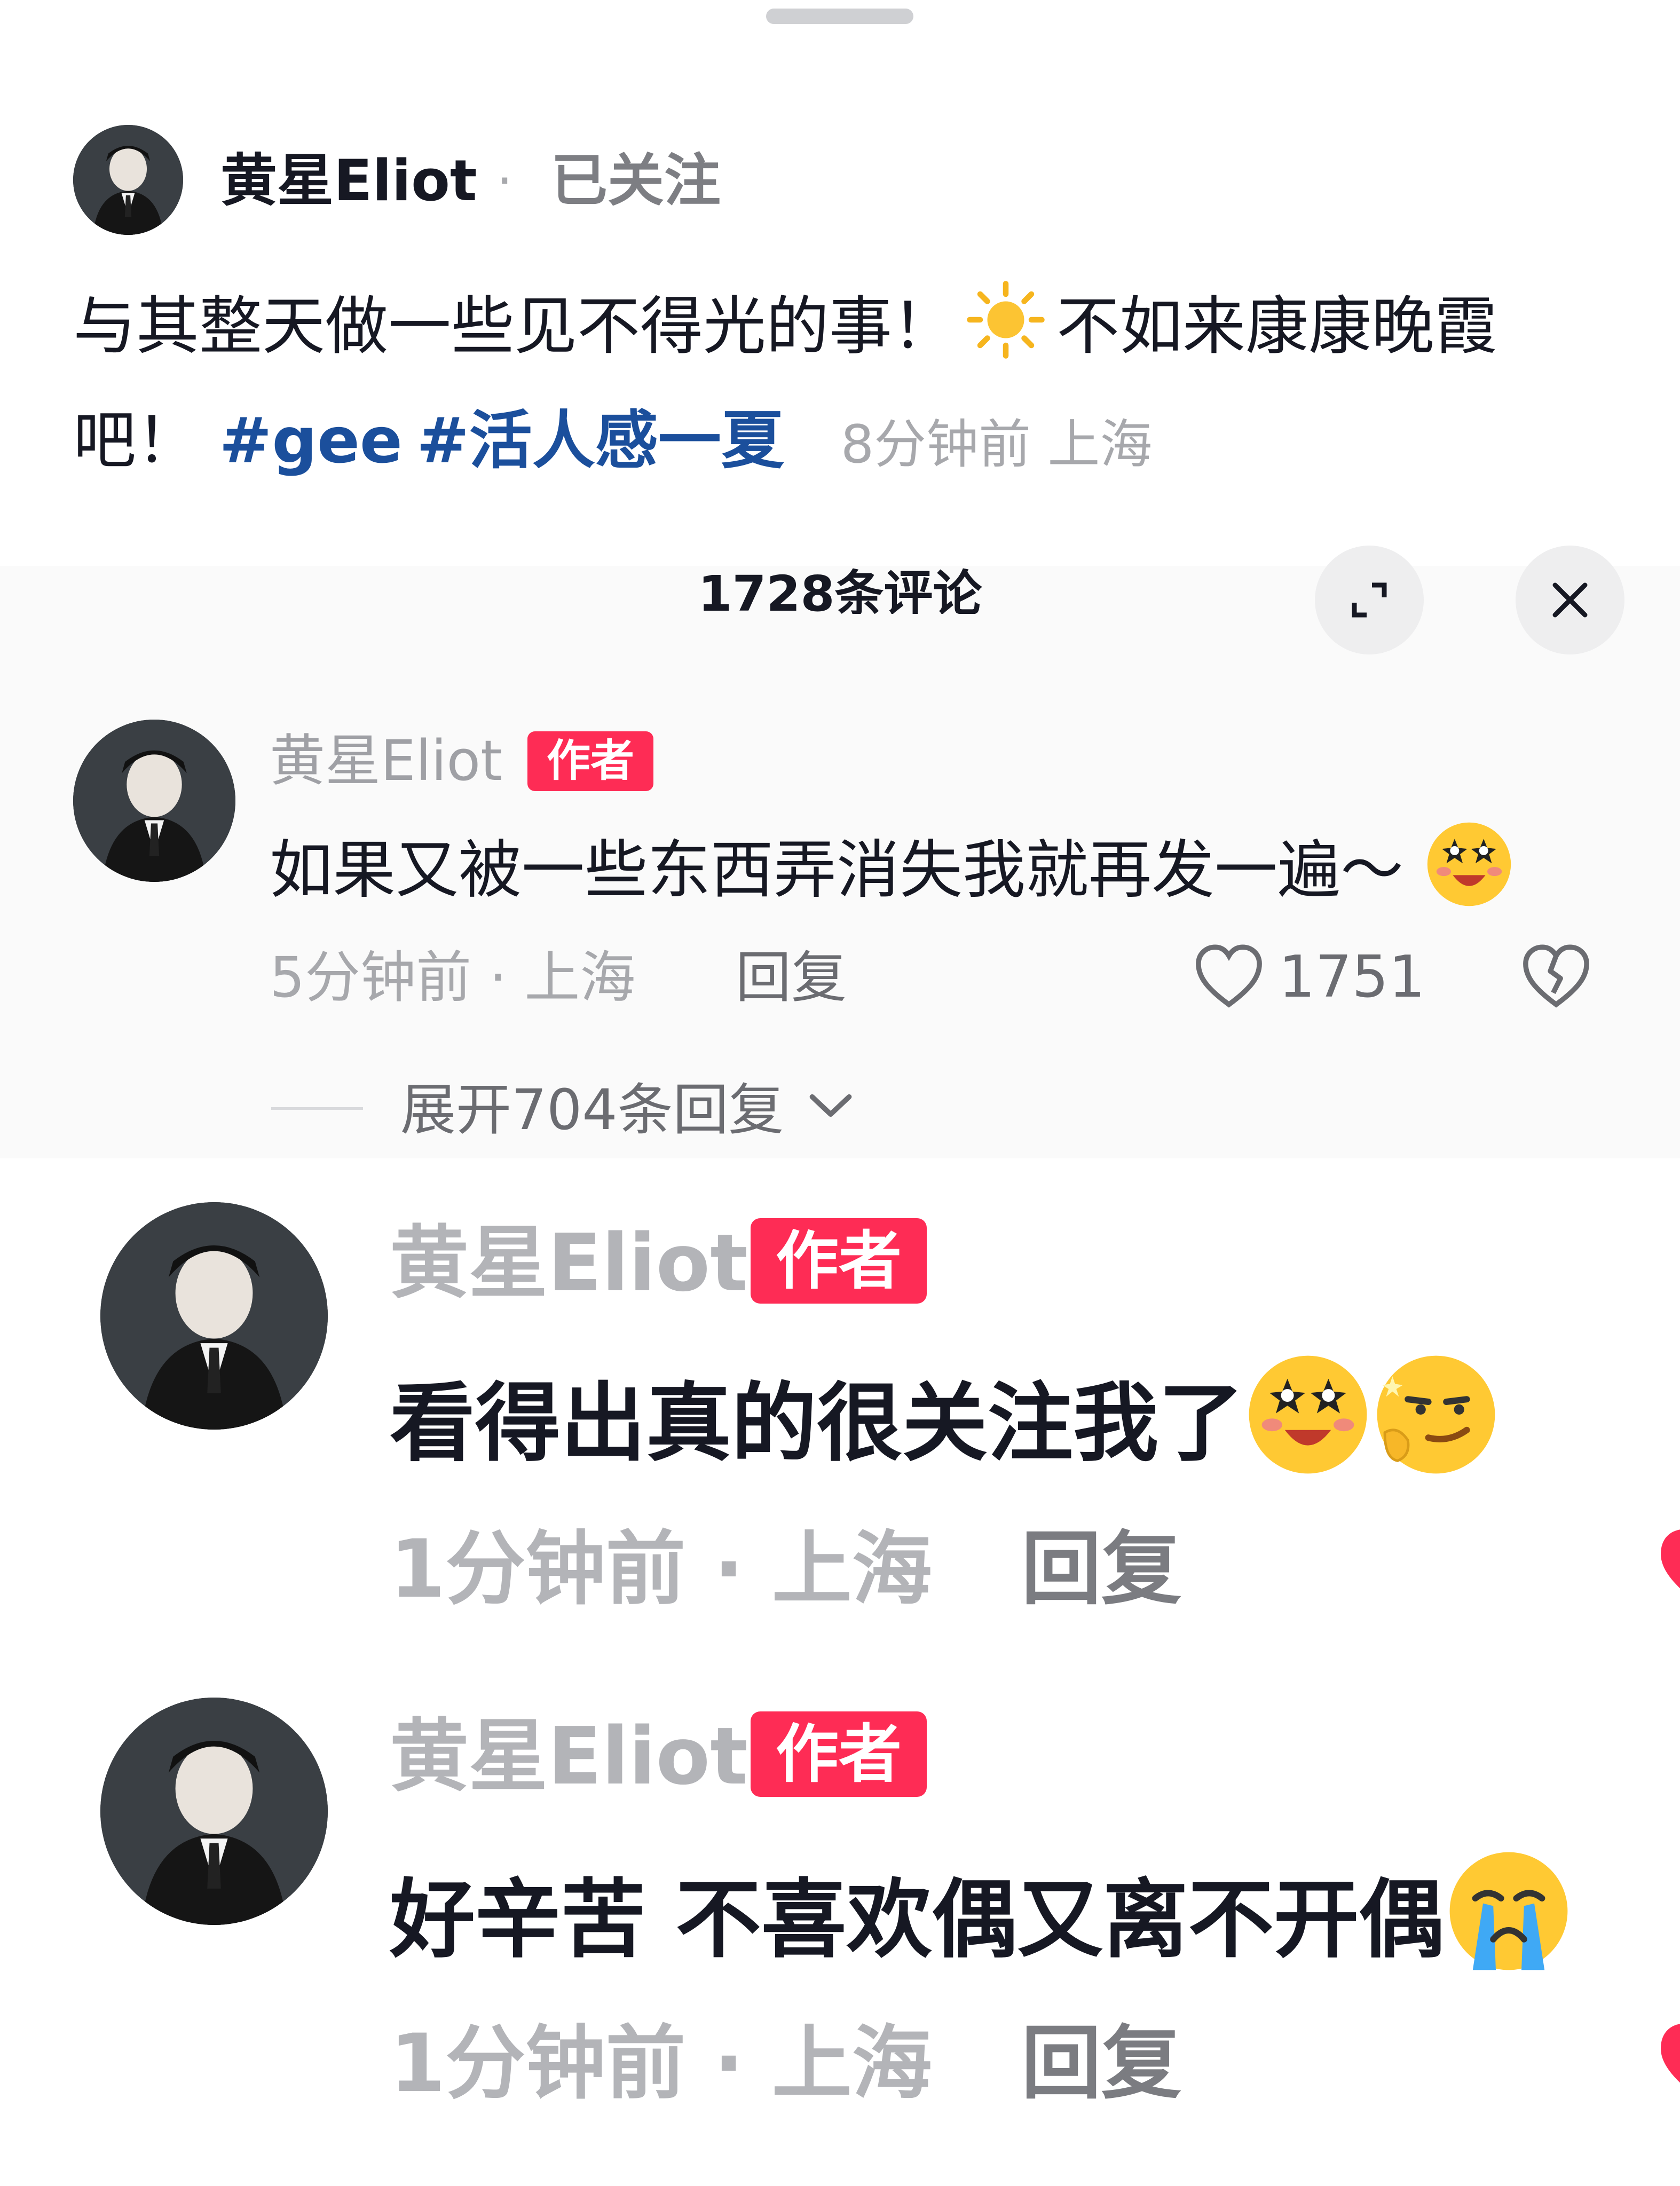 This screenshot has height=2186, width=1680. Describe the element at coordinates (592, 1110) in the screenshot. I see `expand-replies-button: 展开704条回复` at that location.